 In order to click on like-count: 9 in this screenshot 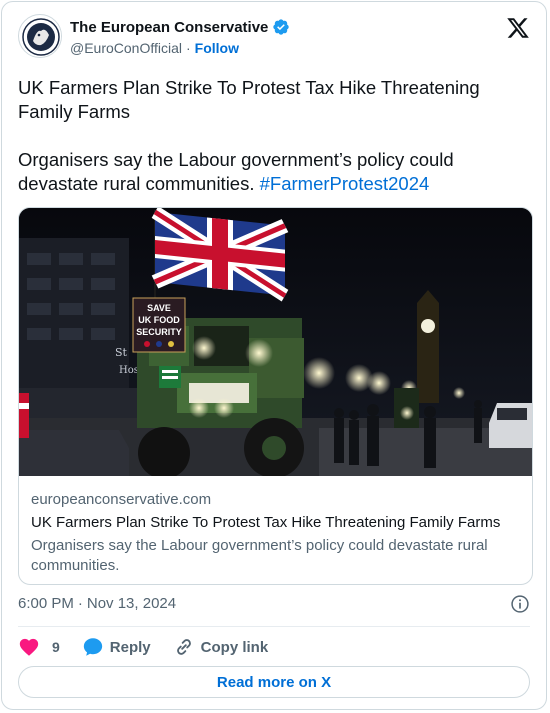, I will do `click(56, 647)`.